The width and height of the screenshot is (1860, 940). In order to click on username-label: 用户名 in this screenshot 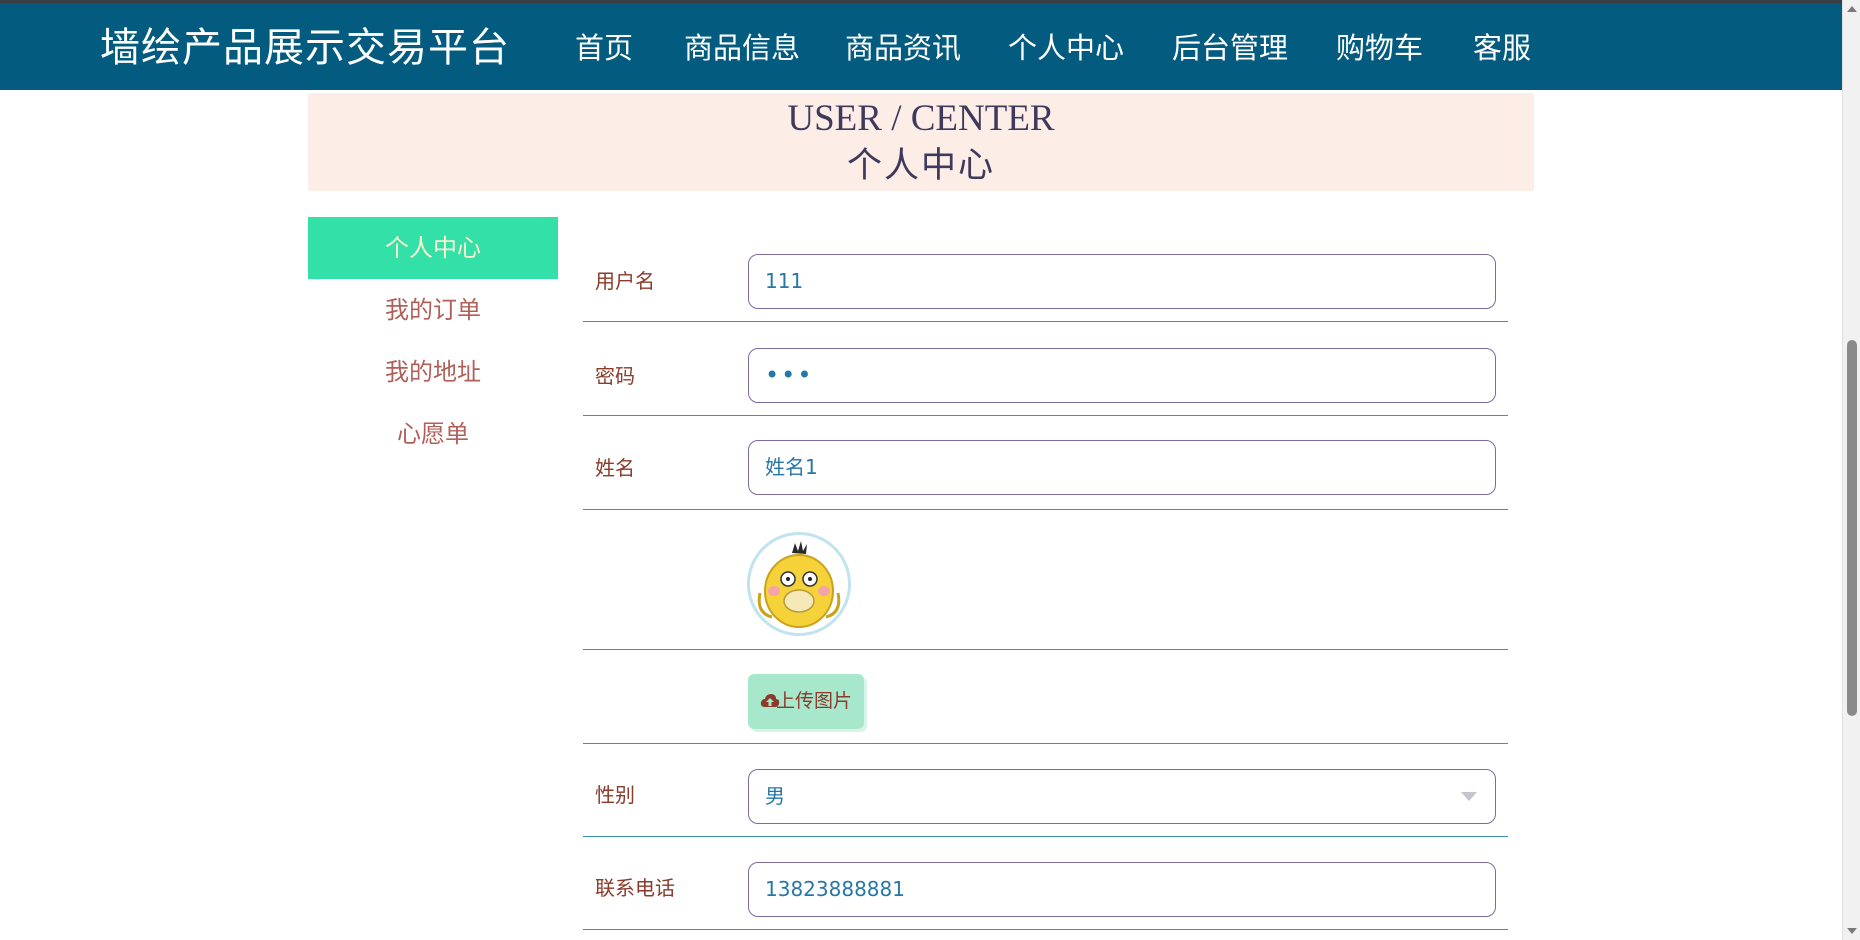, I will do `click(625, 281)`.